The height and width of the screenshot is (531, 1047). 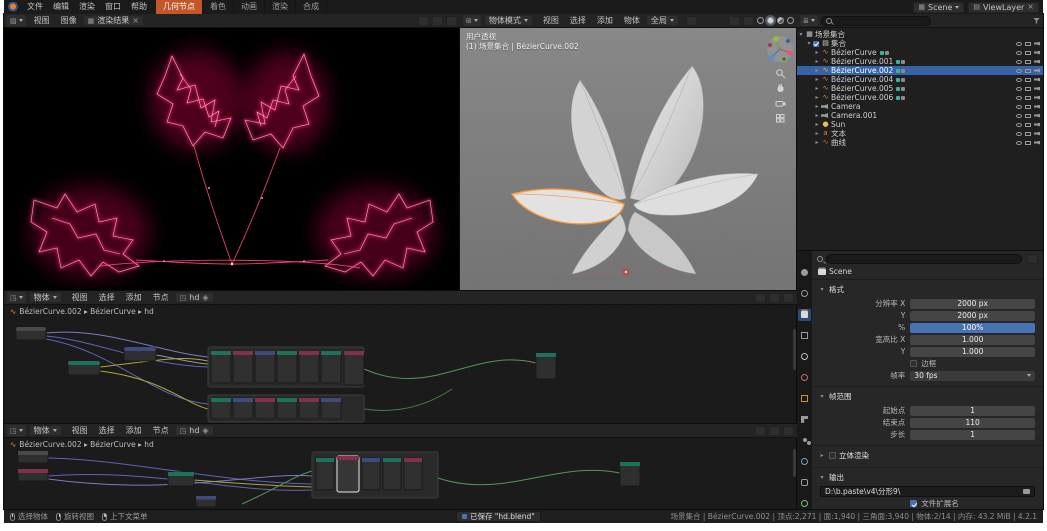 What do you see at coordinates (780, 88) in the screenshot?
I see `pan-hand-icon` at bounding box center [780, 88].